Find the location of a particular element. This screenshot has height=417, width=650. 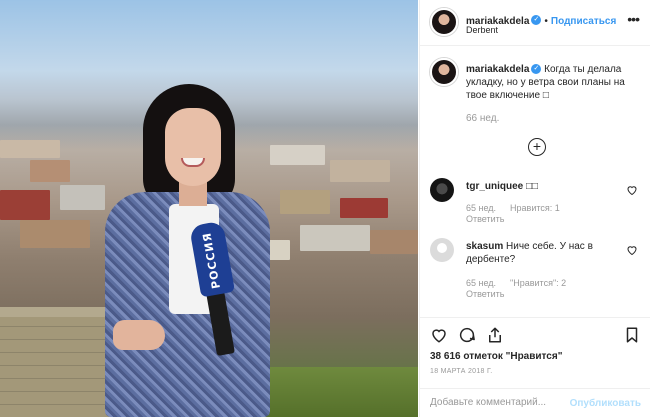

load-more-icon: + is located at coordinates (537, 147).